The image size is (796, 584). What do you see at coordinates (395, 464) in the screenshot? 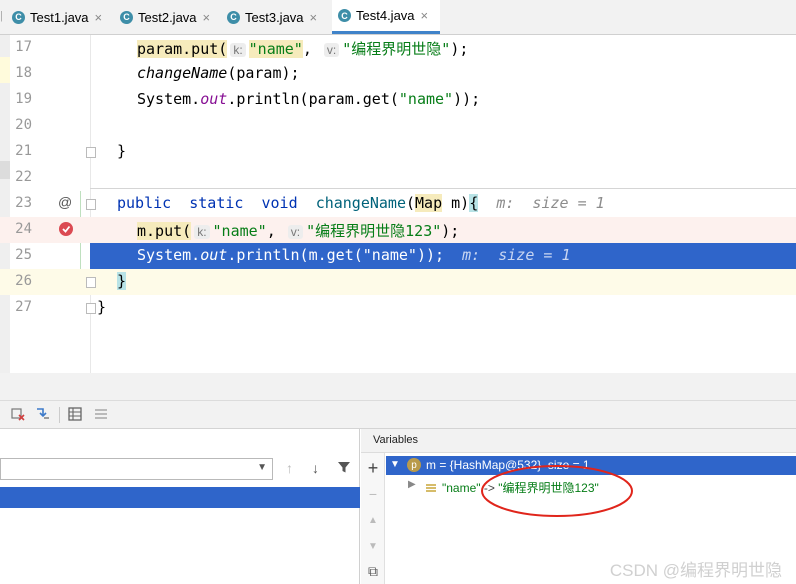
I see `expand-down-icon: ▼` at bounding box center [395, 464].